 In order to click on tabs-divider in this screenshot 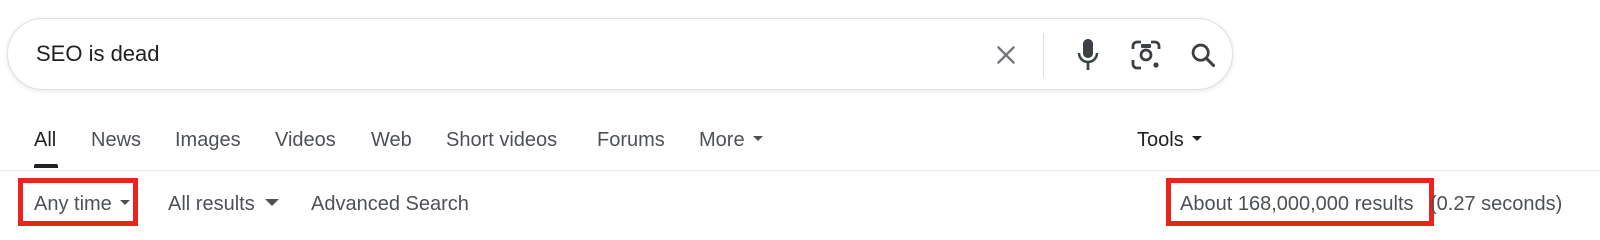, I will do `click(800, 170)`.